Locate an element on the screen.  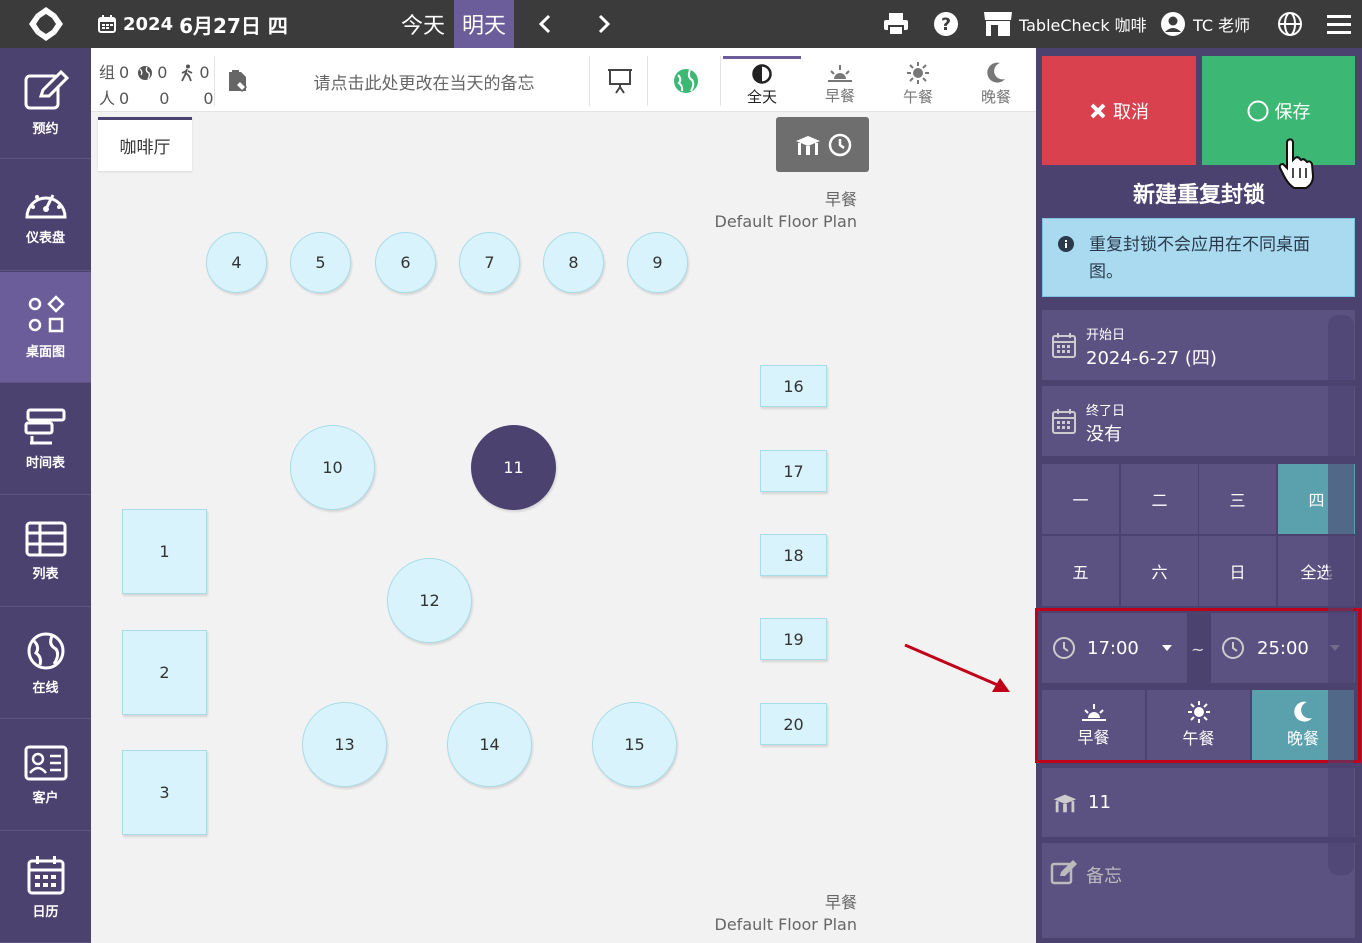
sidebar-item-calendar: 日历 is located at coordinates (45, 887).